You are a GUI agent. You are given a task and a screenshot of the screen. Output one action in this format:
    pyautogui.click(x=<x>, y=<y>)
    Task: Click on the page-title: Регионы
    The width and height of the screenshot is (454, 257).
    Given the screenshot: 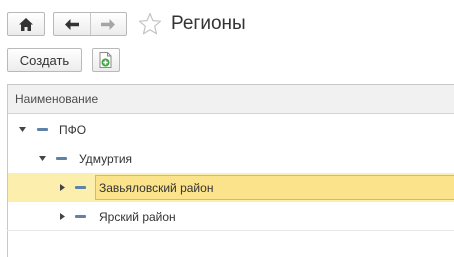 What is the action you would take?
    pyautogui.click(x=208, y=23)
    